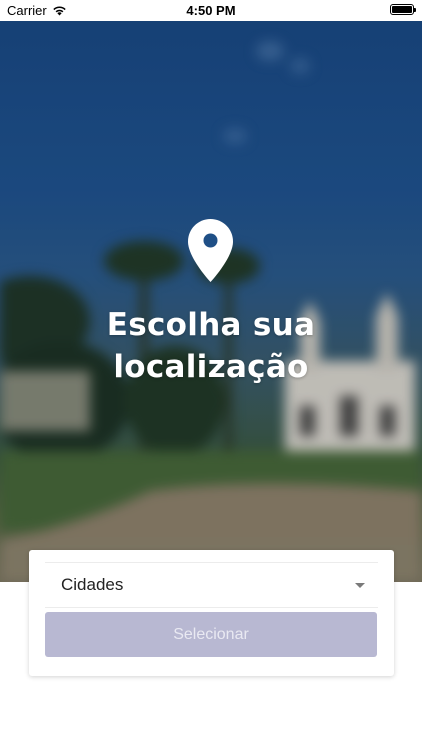 The height and width of the screenshot is (750, 422). I want to click on status-right, so click(403, 9).